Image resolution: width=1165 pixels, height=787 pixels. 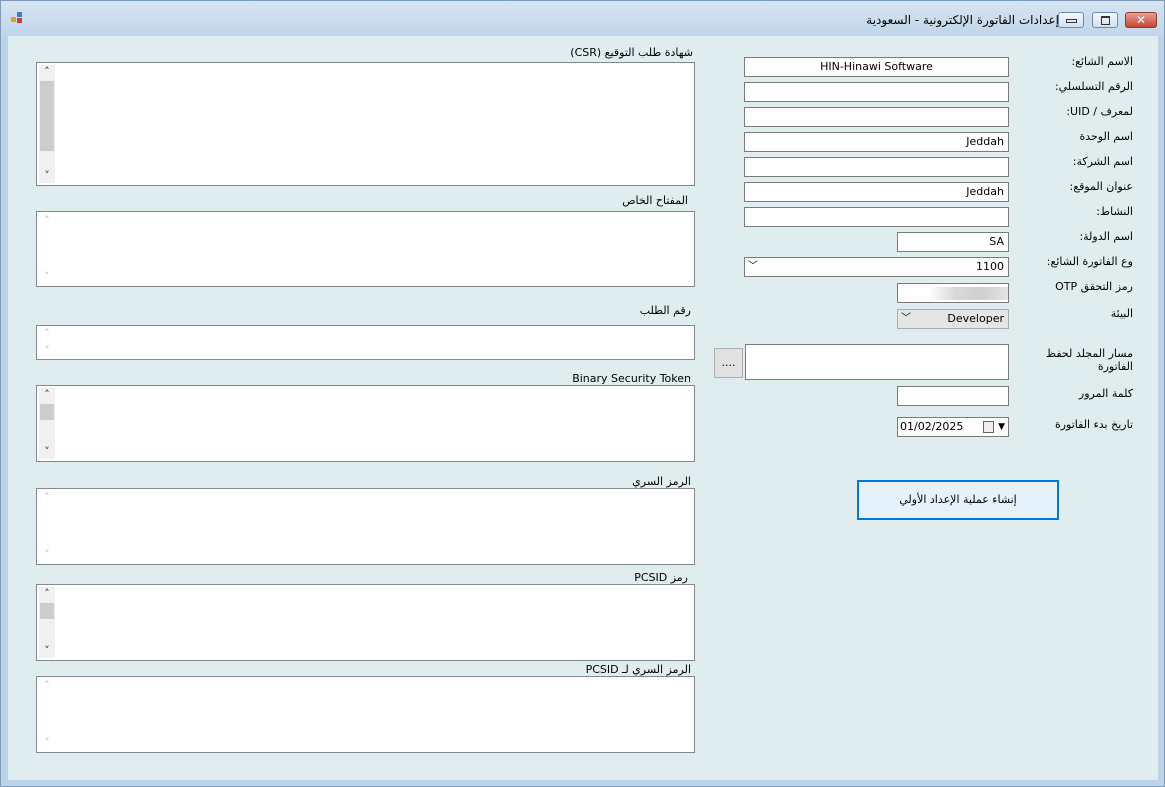 What do you see at coordinates (665, 310) in the screenshot?
I see `label-request-id: رقم الطلب` at bounding box center [665, 310].